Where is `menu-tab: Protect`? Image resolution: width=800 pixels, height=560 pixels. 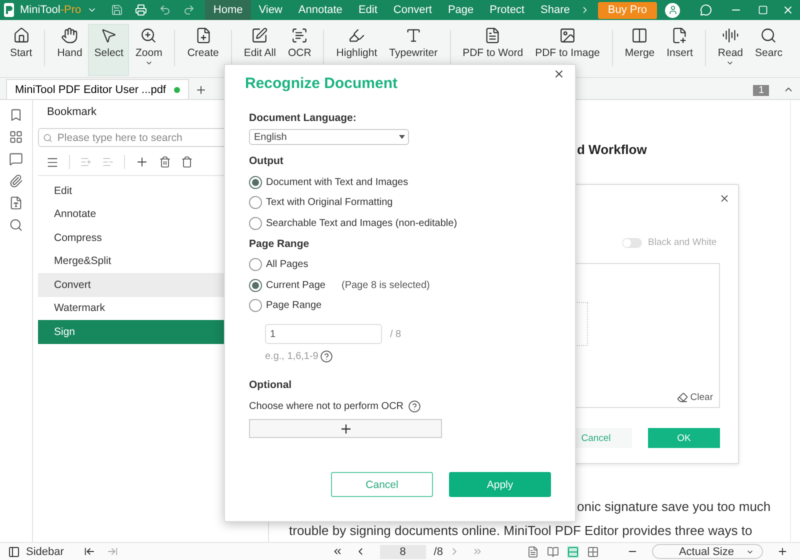
menu-tab: Protect is located at coordinates (507, 10).